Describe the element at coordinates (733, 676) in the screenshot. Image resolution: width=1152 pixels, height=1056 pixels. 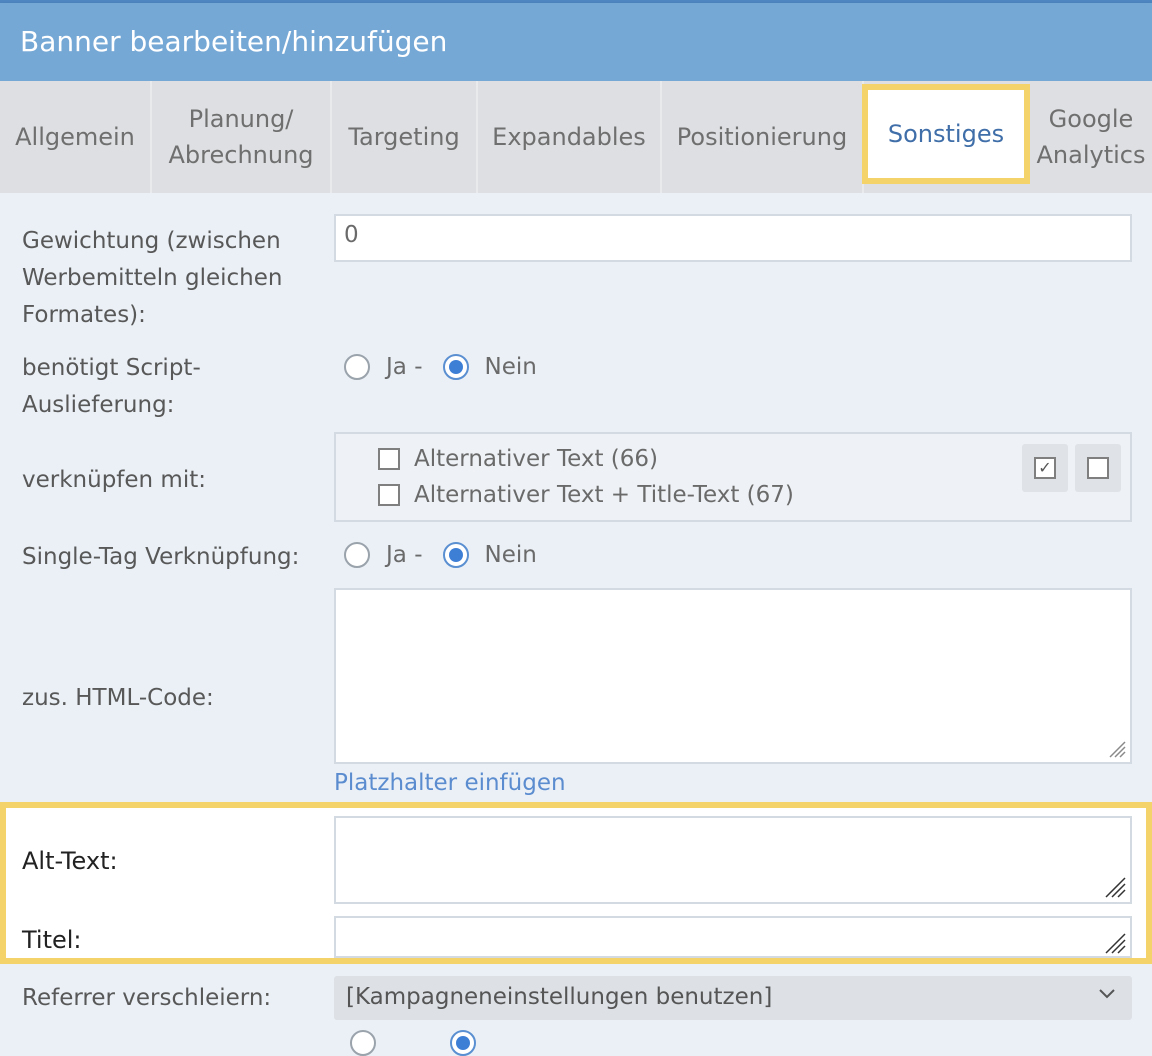
I see `html-code-textarea` at that location.